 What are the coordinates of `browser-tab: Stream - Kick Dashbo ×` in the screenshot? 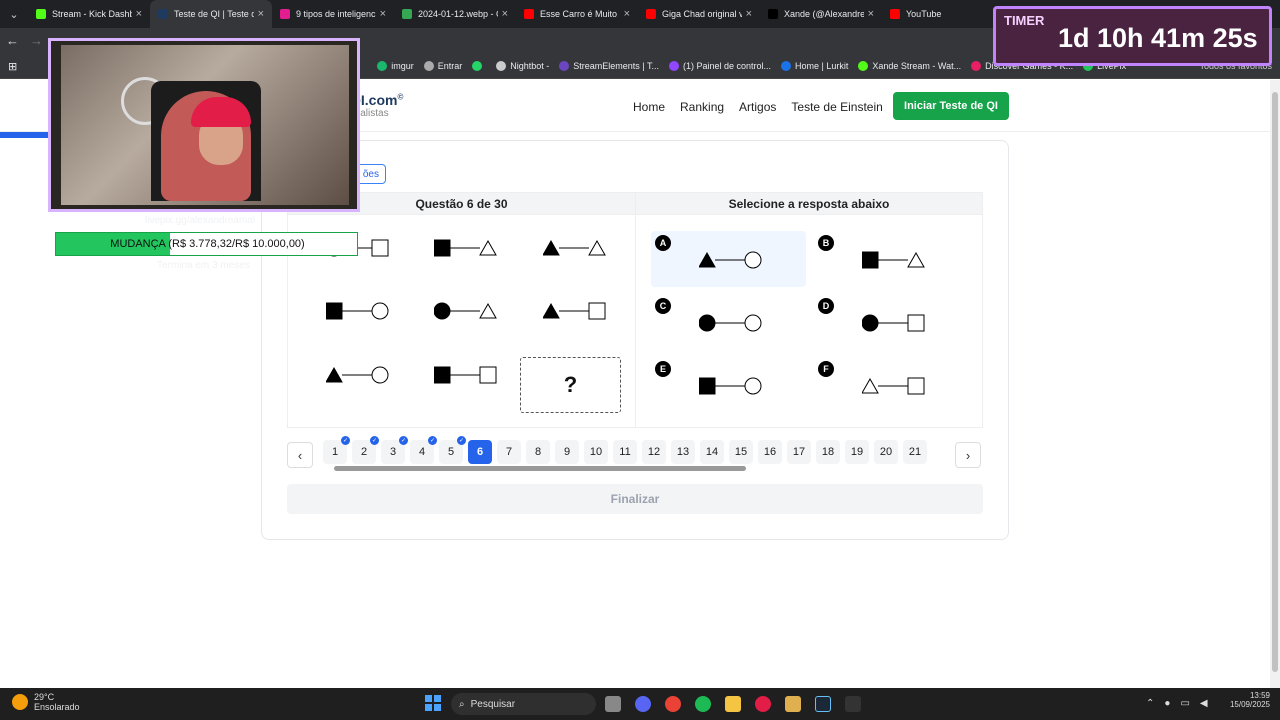 It's located at (89, 14).